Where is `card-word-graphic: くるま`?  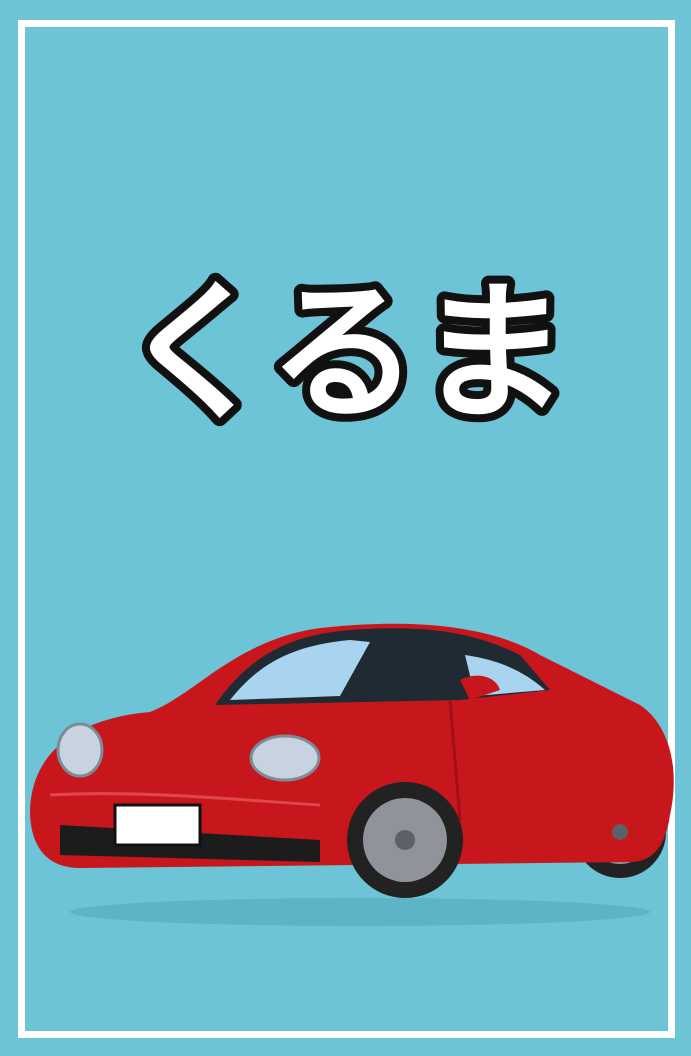
card-word-graphic: くるま is located at coordinates (344, 354).